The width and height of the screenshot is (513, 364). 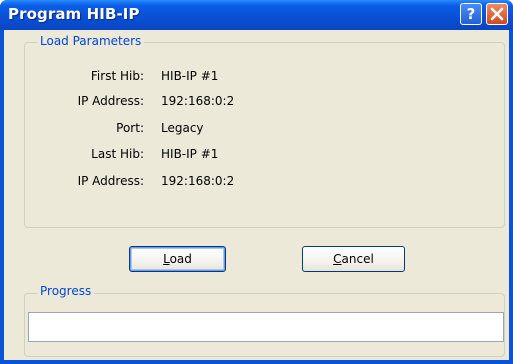 I want to click on load-button-label: Load, so click(x=177, y=259).